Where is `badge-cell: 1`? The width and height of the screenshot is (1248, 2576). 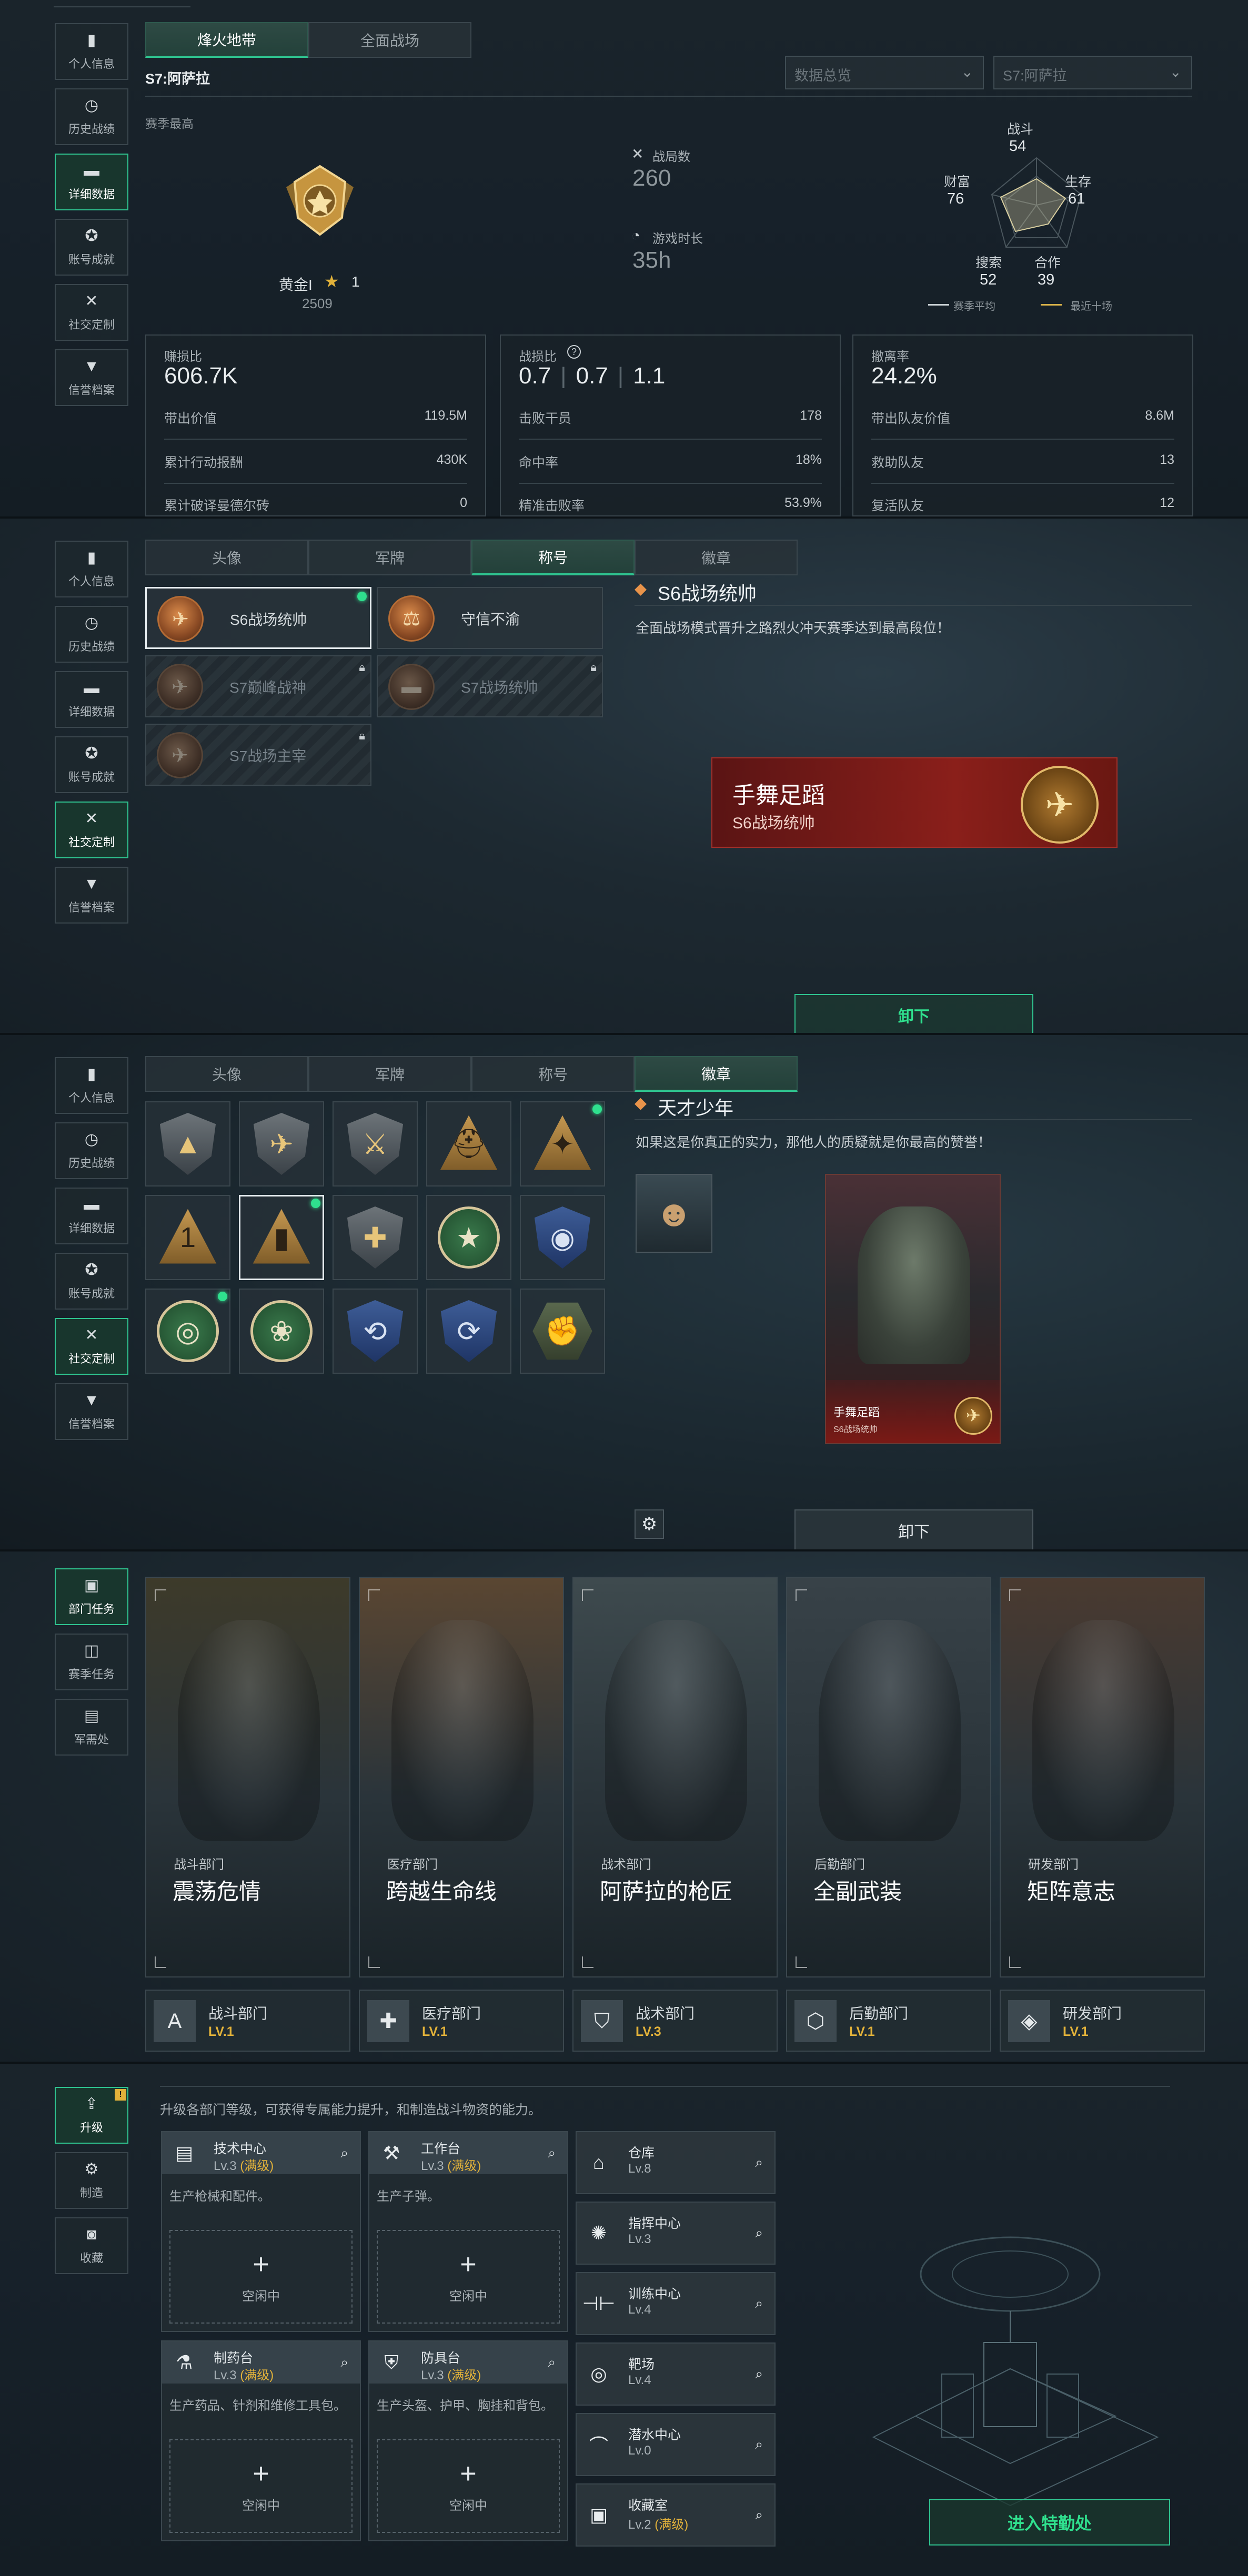
badge-cell: 1 is located at coordinates (187, 1238).